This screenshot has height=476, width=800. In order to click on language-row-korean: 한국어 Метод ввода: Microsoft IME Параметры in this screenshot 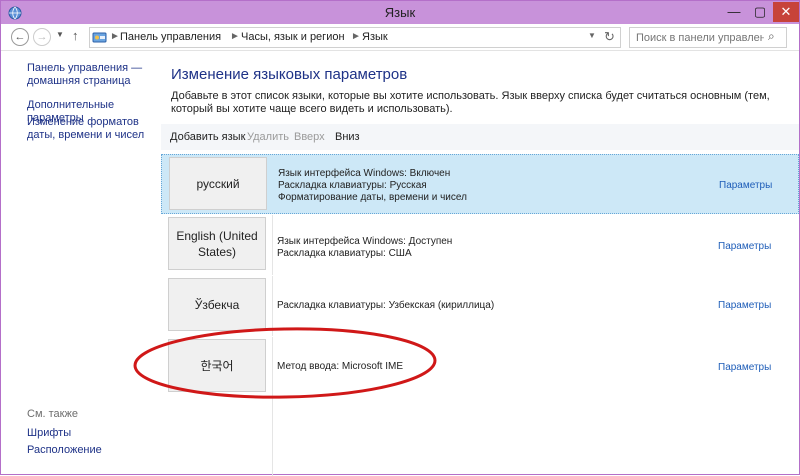, I will do `click(480, 367)`.